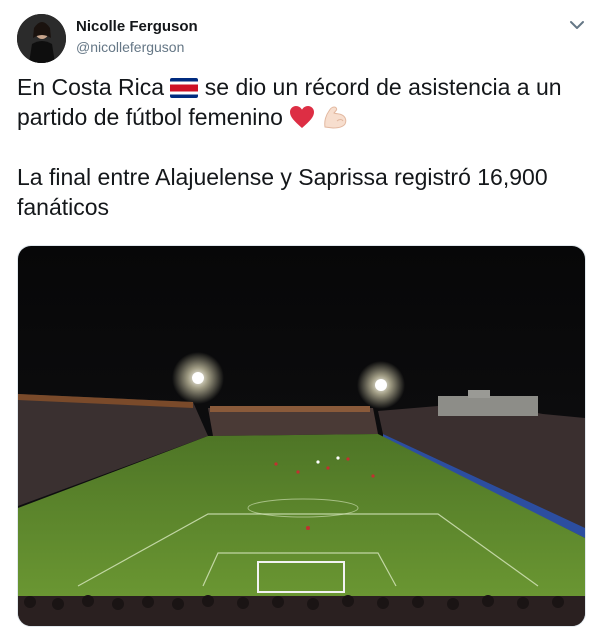  Describe the element at coordinates (335, 117) in the screenshot. I see `flexed-biceps-icon` at that location.